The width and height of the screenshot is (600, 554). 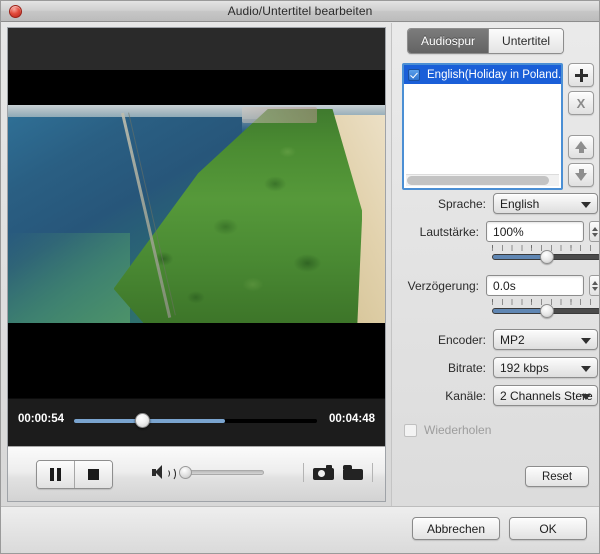 I want to click on verzoegerung-input: 0.0s, so click(x=535, y=285).